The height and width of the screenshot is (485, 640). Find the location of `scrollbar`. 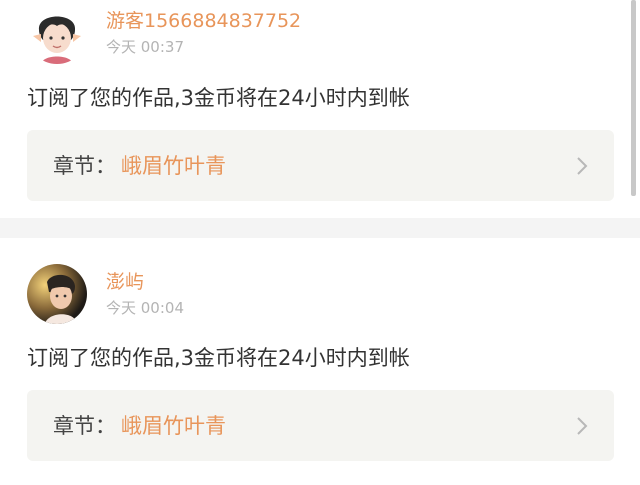

scrollbar is located at coordinates (633, 98).